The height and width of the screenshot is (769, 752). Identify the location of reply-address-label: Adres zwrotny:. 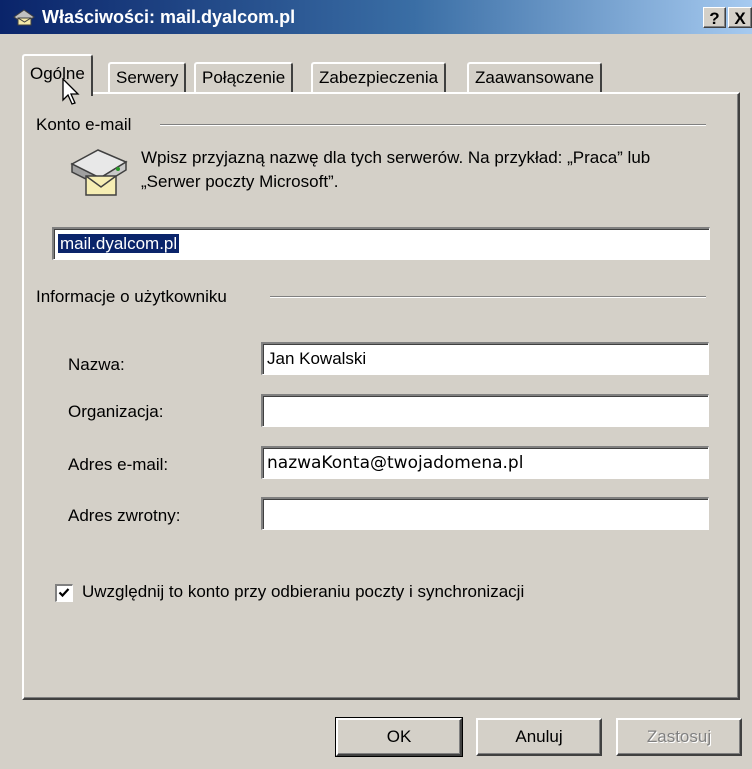
(124, 515).